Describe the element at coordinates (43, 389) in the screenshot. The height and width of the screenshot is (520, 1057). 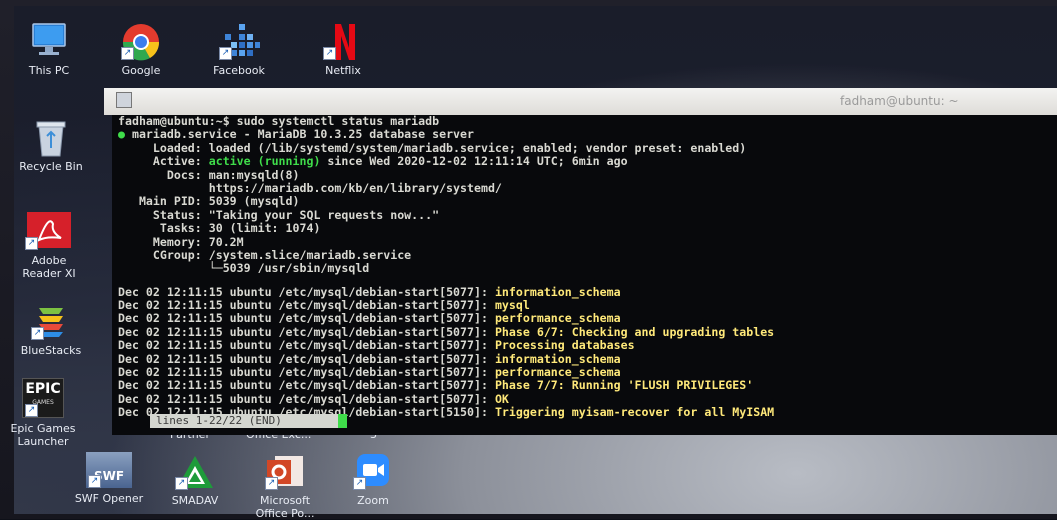
I see `epic-logo-text: EPIC` at that location.